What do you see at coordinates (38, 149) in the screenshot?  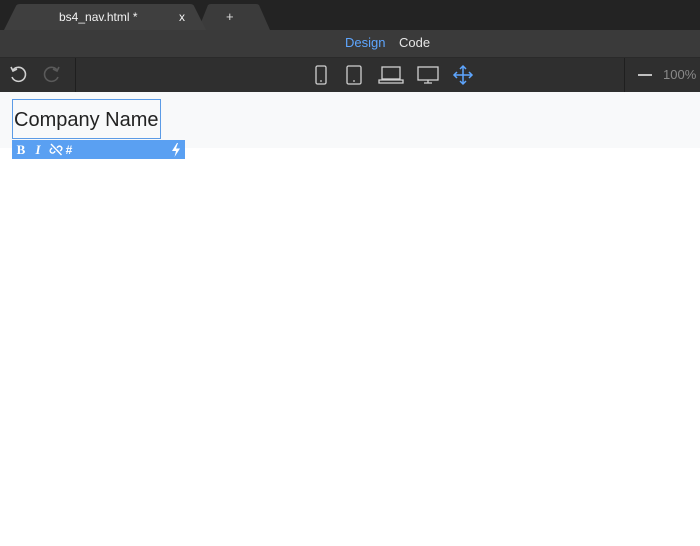 I see `italic-button: I` at bounding box center [38, 149].